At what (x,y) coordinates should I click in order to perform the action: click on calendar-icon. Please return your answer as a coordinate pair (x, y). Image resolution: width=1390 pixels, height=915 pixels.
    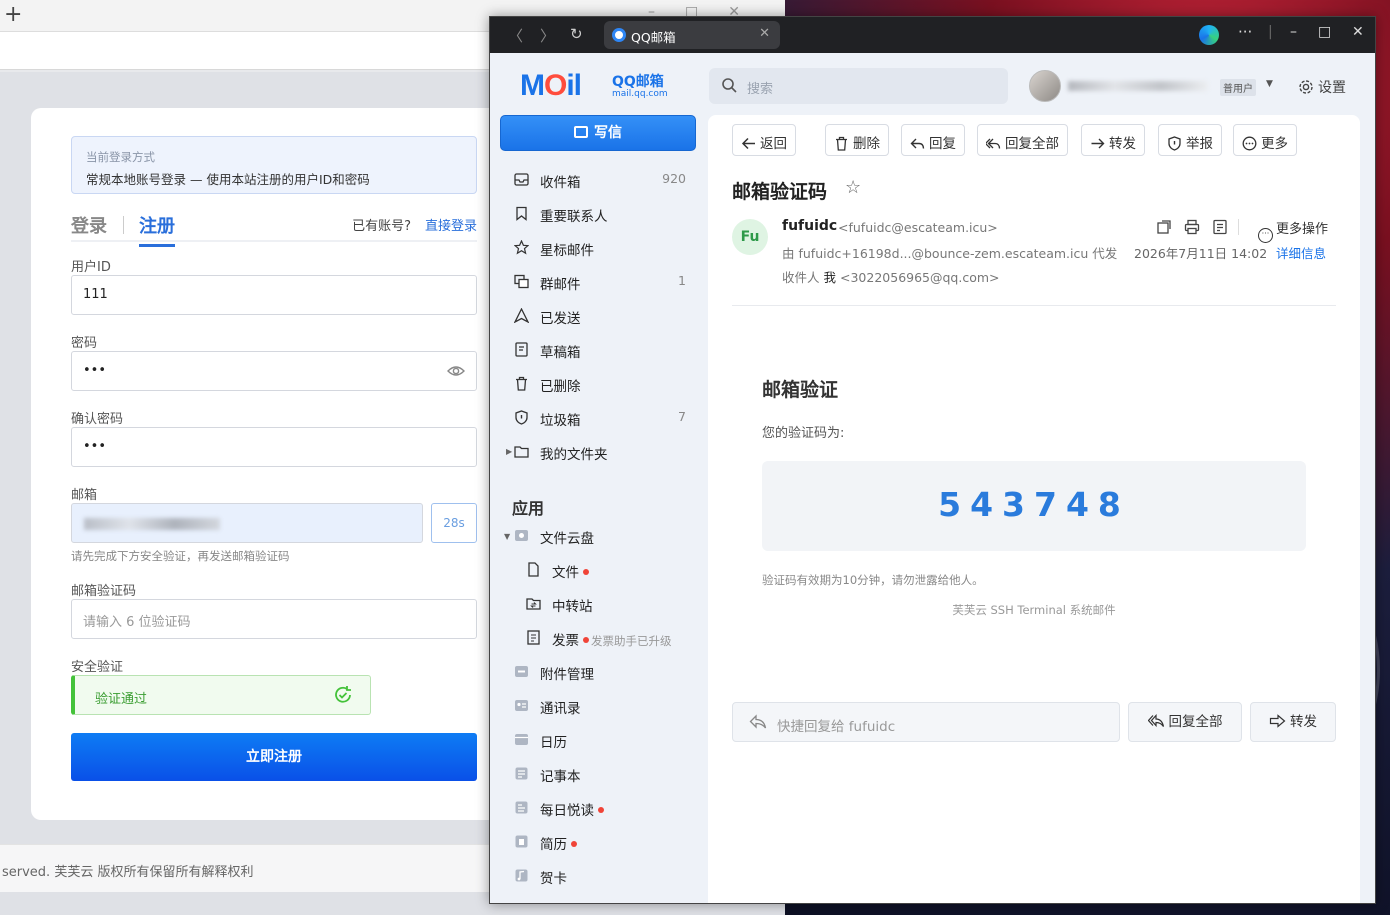
    Looking at the image, I should click on (521, 739).